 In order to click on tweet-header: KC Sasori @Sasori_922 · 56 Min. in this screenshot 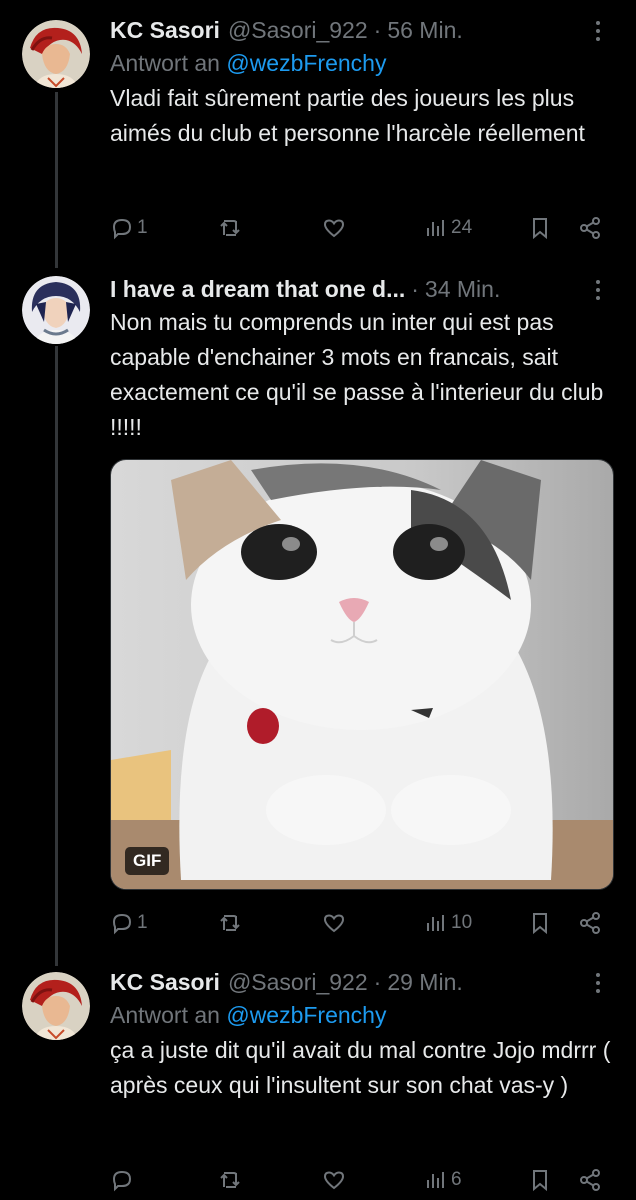, I will do `click(364, 30)`.